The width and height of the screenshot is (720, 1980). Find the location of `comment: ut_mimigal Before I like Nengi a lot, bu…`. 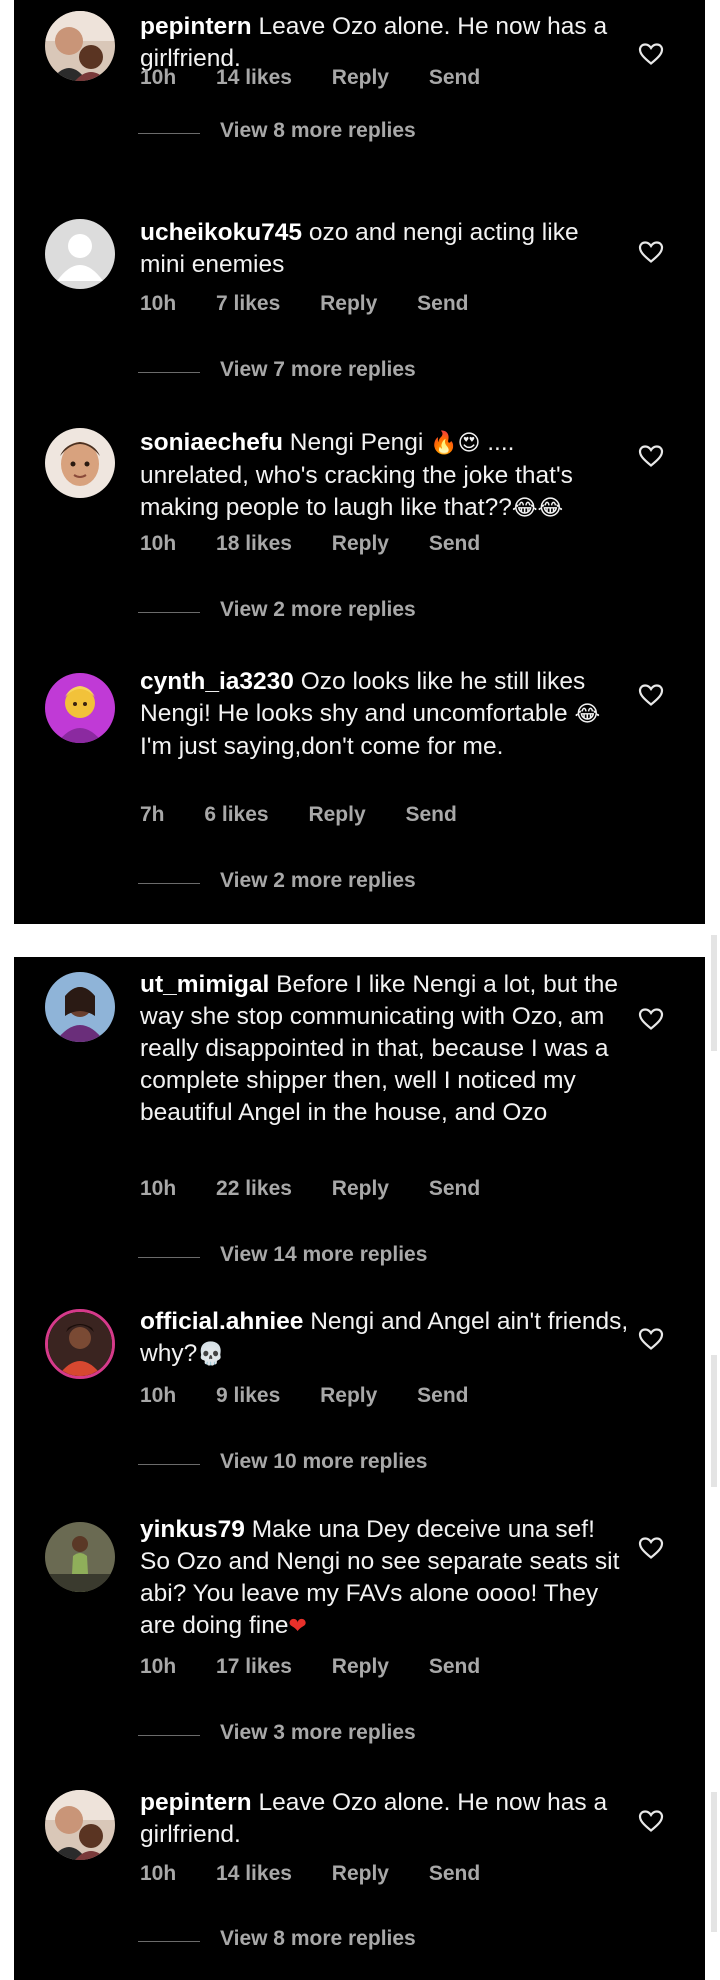

comment: ut_mimigal Before I like Nengi a lot, bu… is located at coordinates (359, 1117).